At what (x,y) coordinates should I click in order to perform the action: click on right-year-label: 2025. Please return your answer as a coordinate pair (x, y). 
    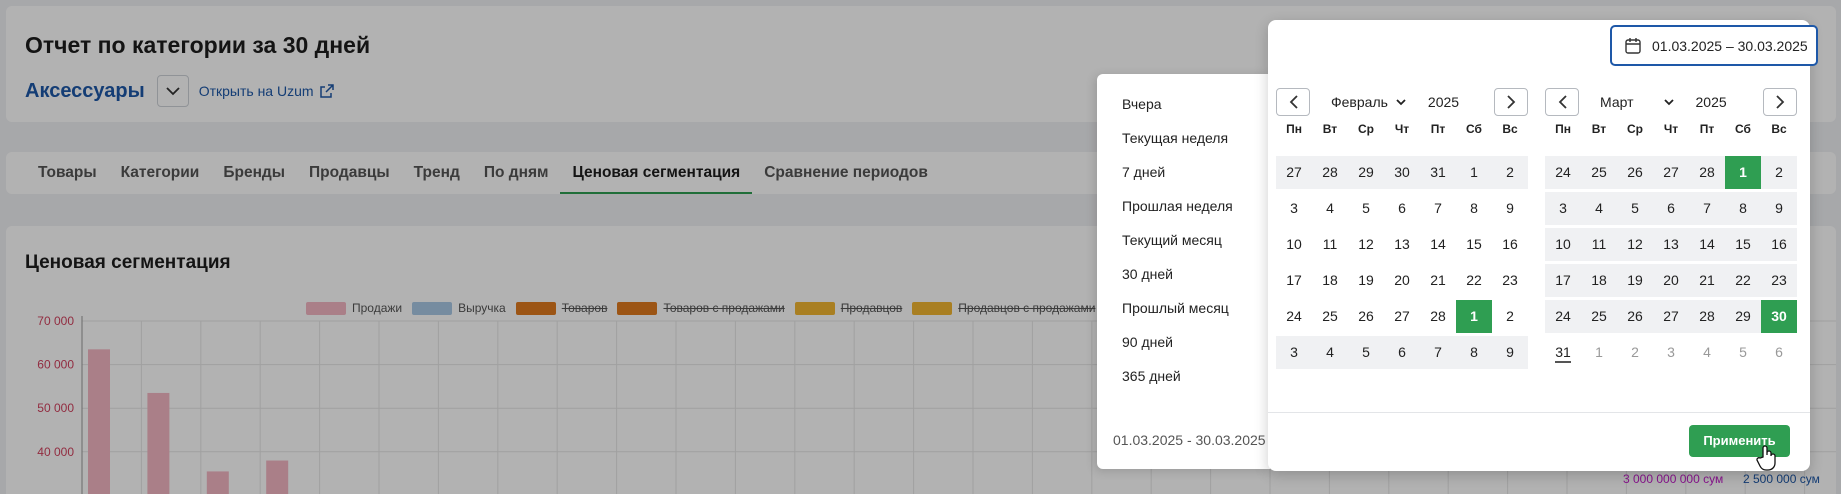
    Looking at the image, I should click on (1711, 102).